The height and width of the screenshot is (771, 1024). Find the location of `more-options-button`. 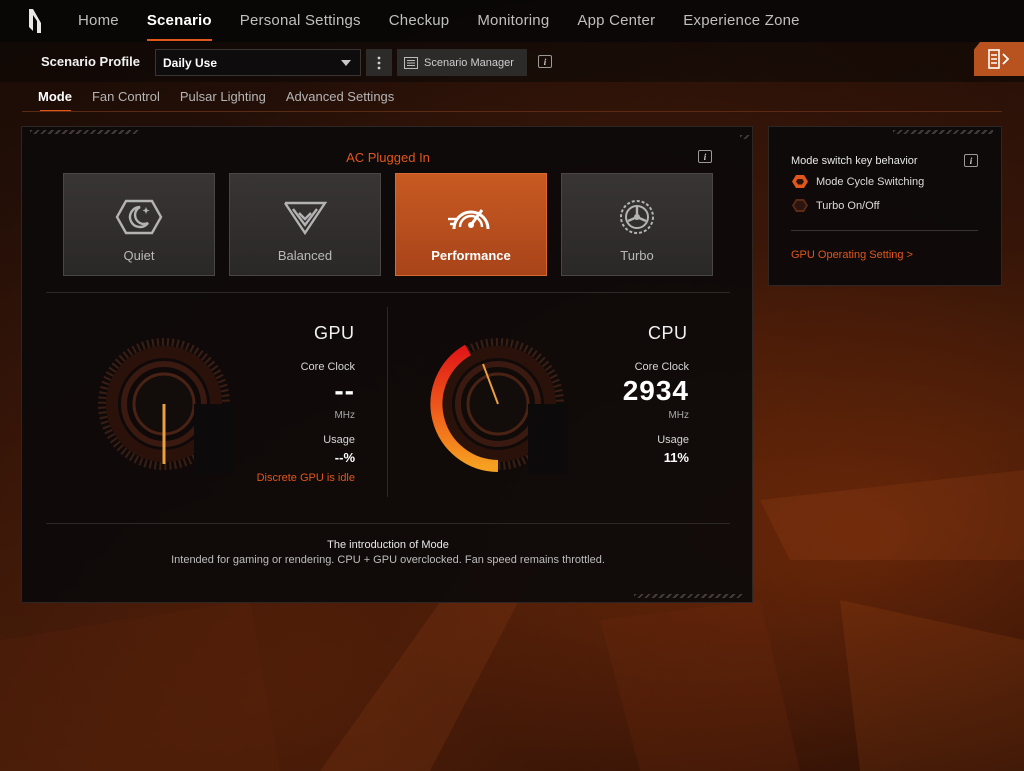

more-options-button is located at coordinates (379, 62).